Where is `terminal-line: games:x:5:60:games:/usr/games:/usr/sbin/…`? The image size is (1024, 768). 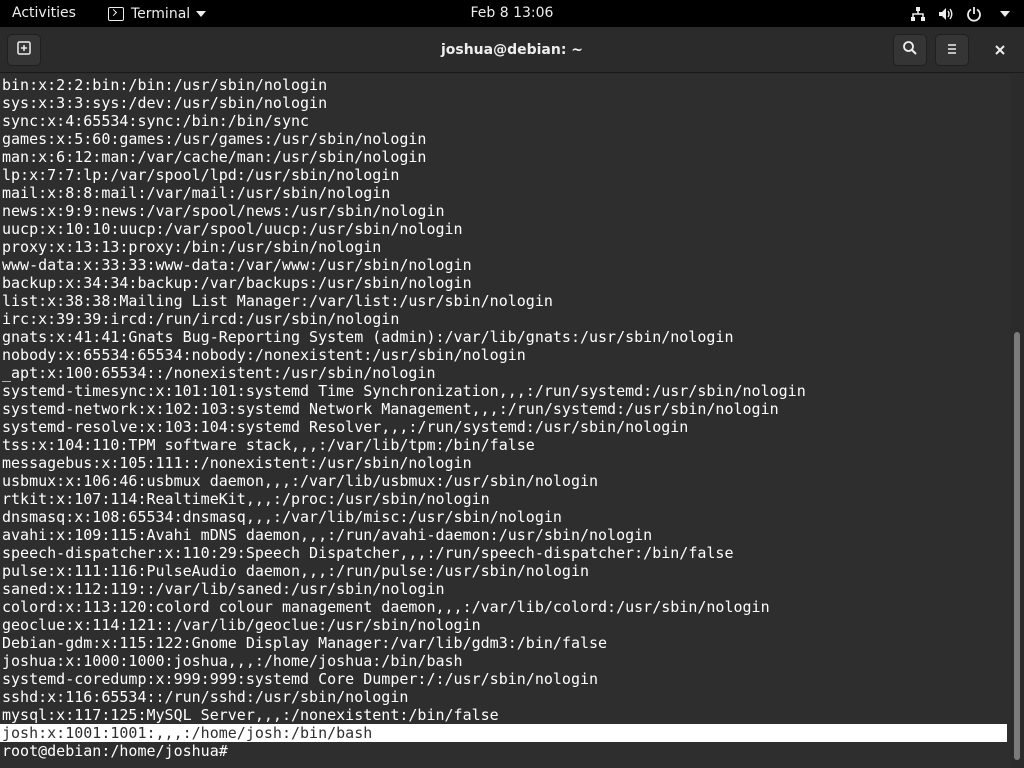 terminal-line: games:x:5:60:games:/usr/games:/usr/sbin/… is located at coordinates (214, 139).